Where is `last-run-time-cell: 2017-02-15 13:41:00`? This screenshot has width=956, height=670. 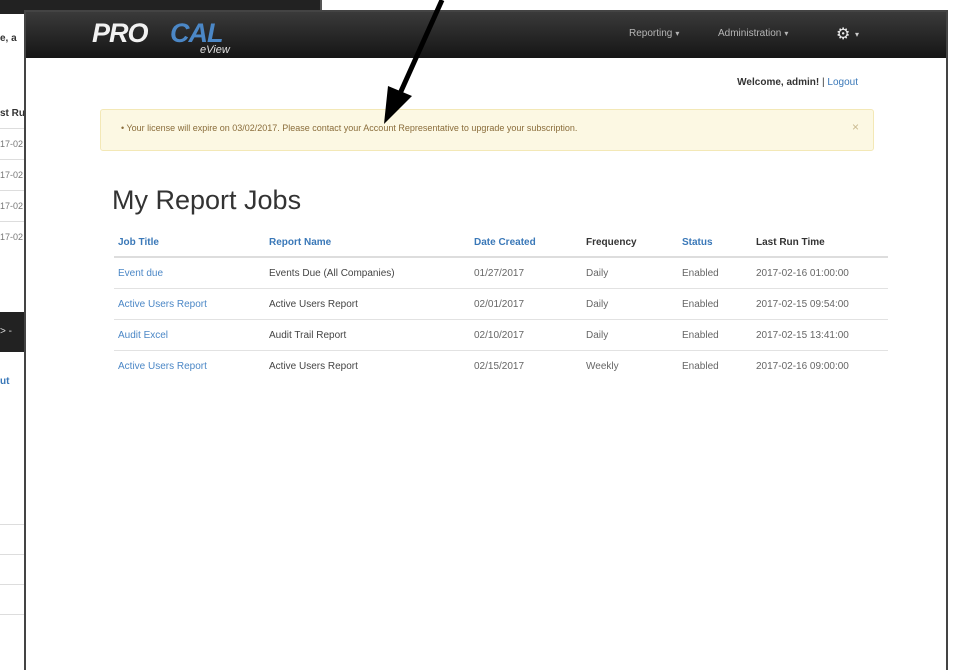 last-run-time-cell: 2017-02-15 13:41:00 is located at coordinates (820, 335).